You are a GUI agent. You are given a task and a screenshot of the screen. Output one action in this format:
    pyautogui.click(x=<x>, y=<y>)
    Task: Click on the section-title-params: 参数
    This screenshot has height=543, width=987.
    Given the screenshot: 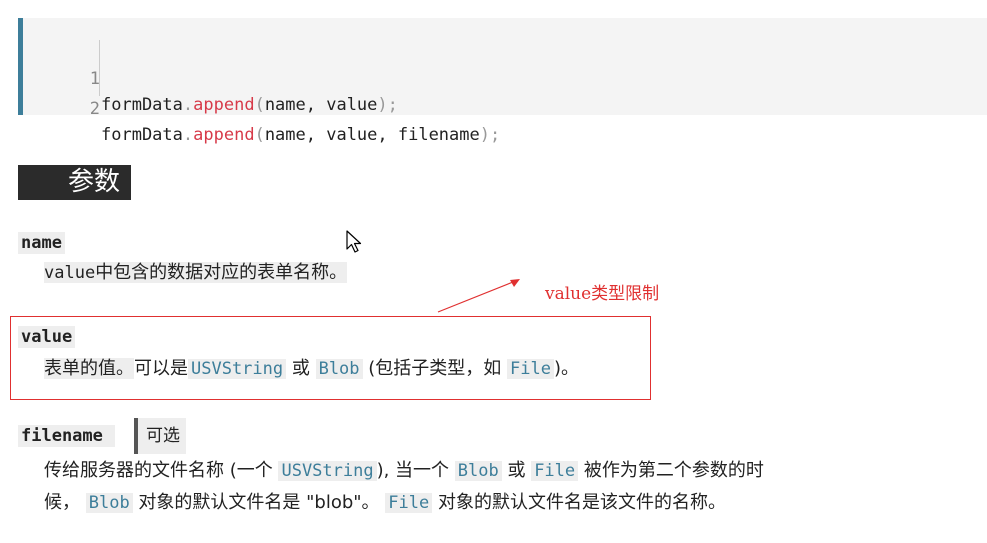 What is the action you would take?
    pyautogui.click(x=74, y=182)
    